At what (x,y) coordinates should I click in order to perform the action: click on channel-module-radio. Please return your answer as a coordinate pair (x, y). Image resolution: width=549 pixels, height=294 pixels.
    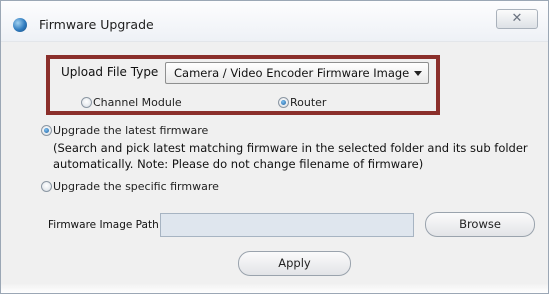
    Looking at the image, I should click on (86, 102).